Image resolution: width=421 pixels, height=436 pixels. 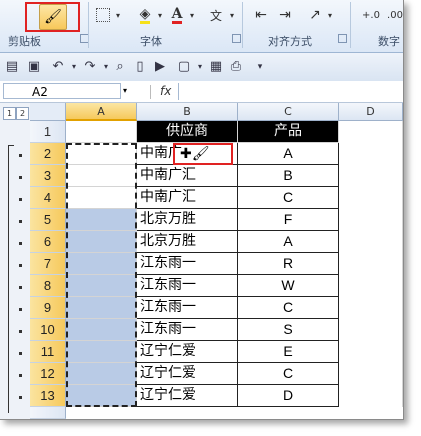 What do you see at coordinates (101, 374) in the screenshot?
I see `cell-a12` at bounding box center [101, 374].